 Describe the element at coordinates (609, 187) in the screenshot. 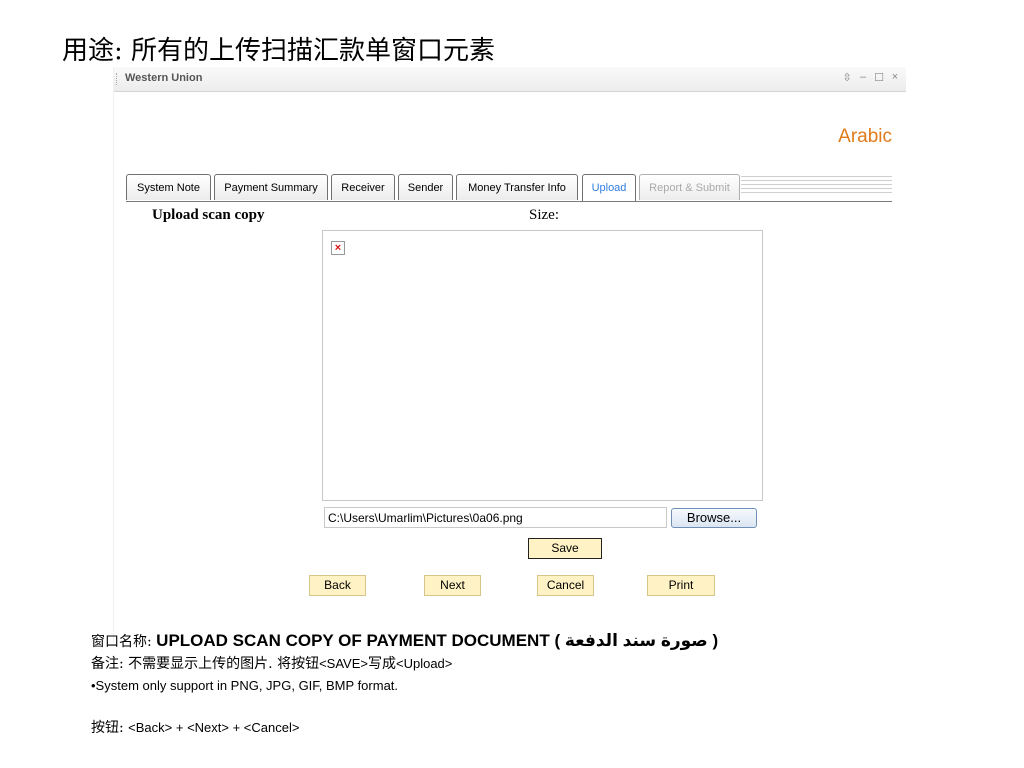

I see `tab-upload: Upload` at that location.